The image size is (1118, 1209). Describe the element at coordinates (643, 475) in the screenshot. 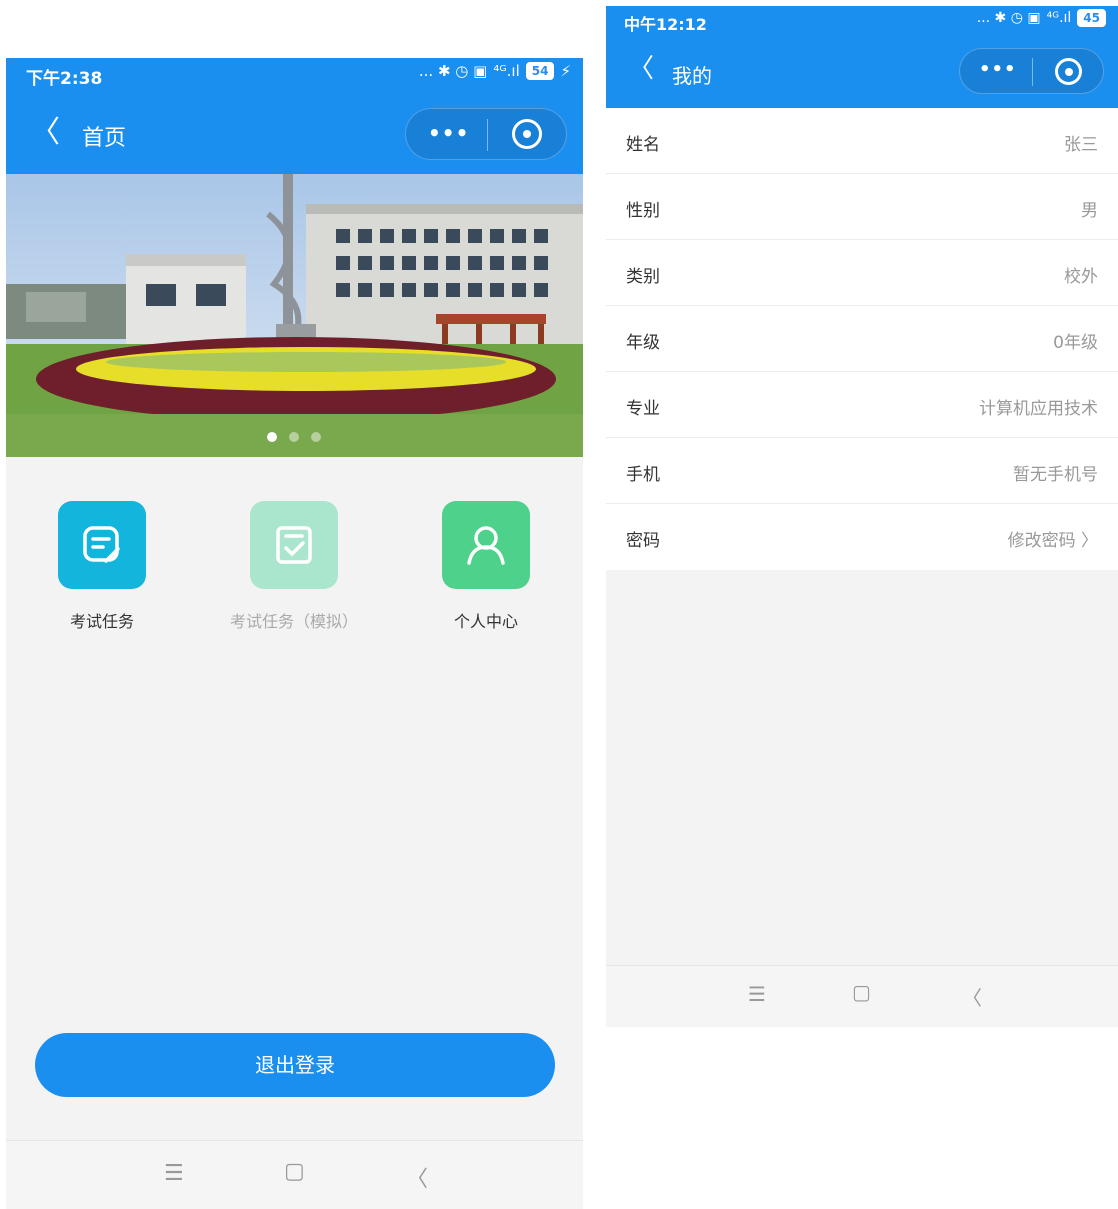

I see `row-label: 手机` at that location.